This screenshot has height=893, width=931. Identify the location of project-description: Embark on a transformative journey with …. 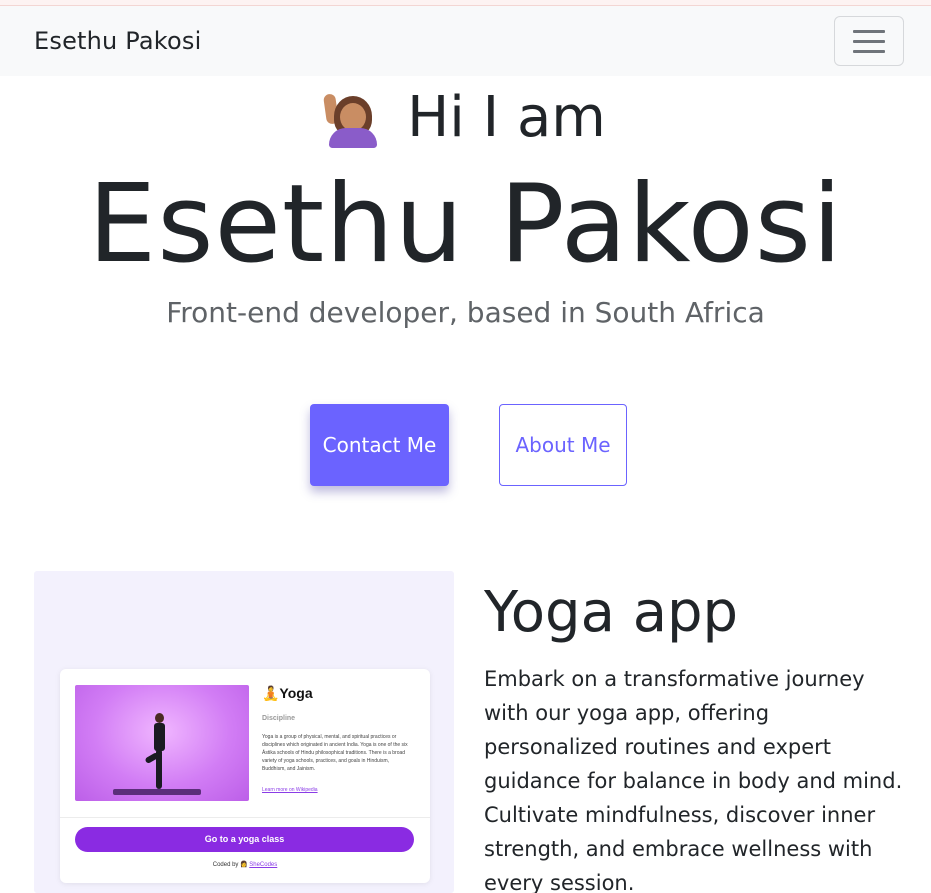
(693, 780).